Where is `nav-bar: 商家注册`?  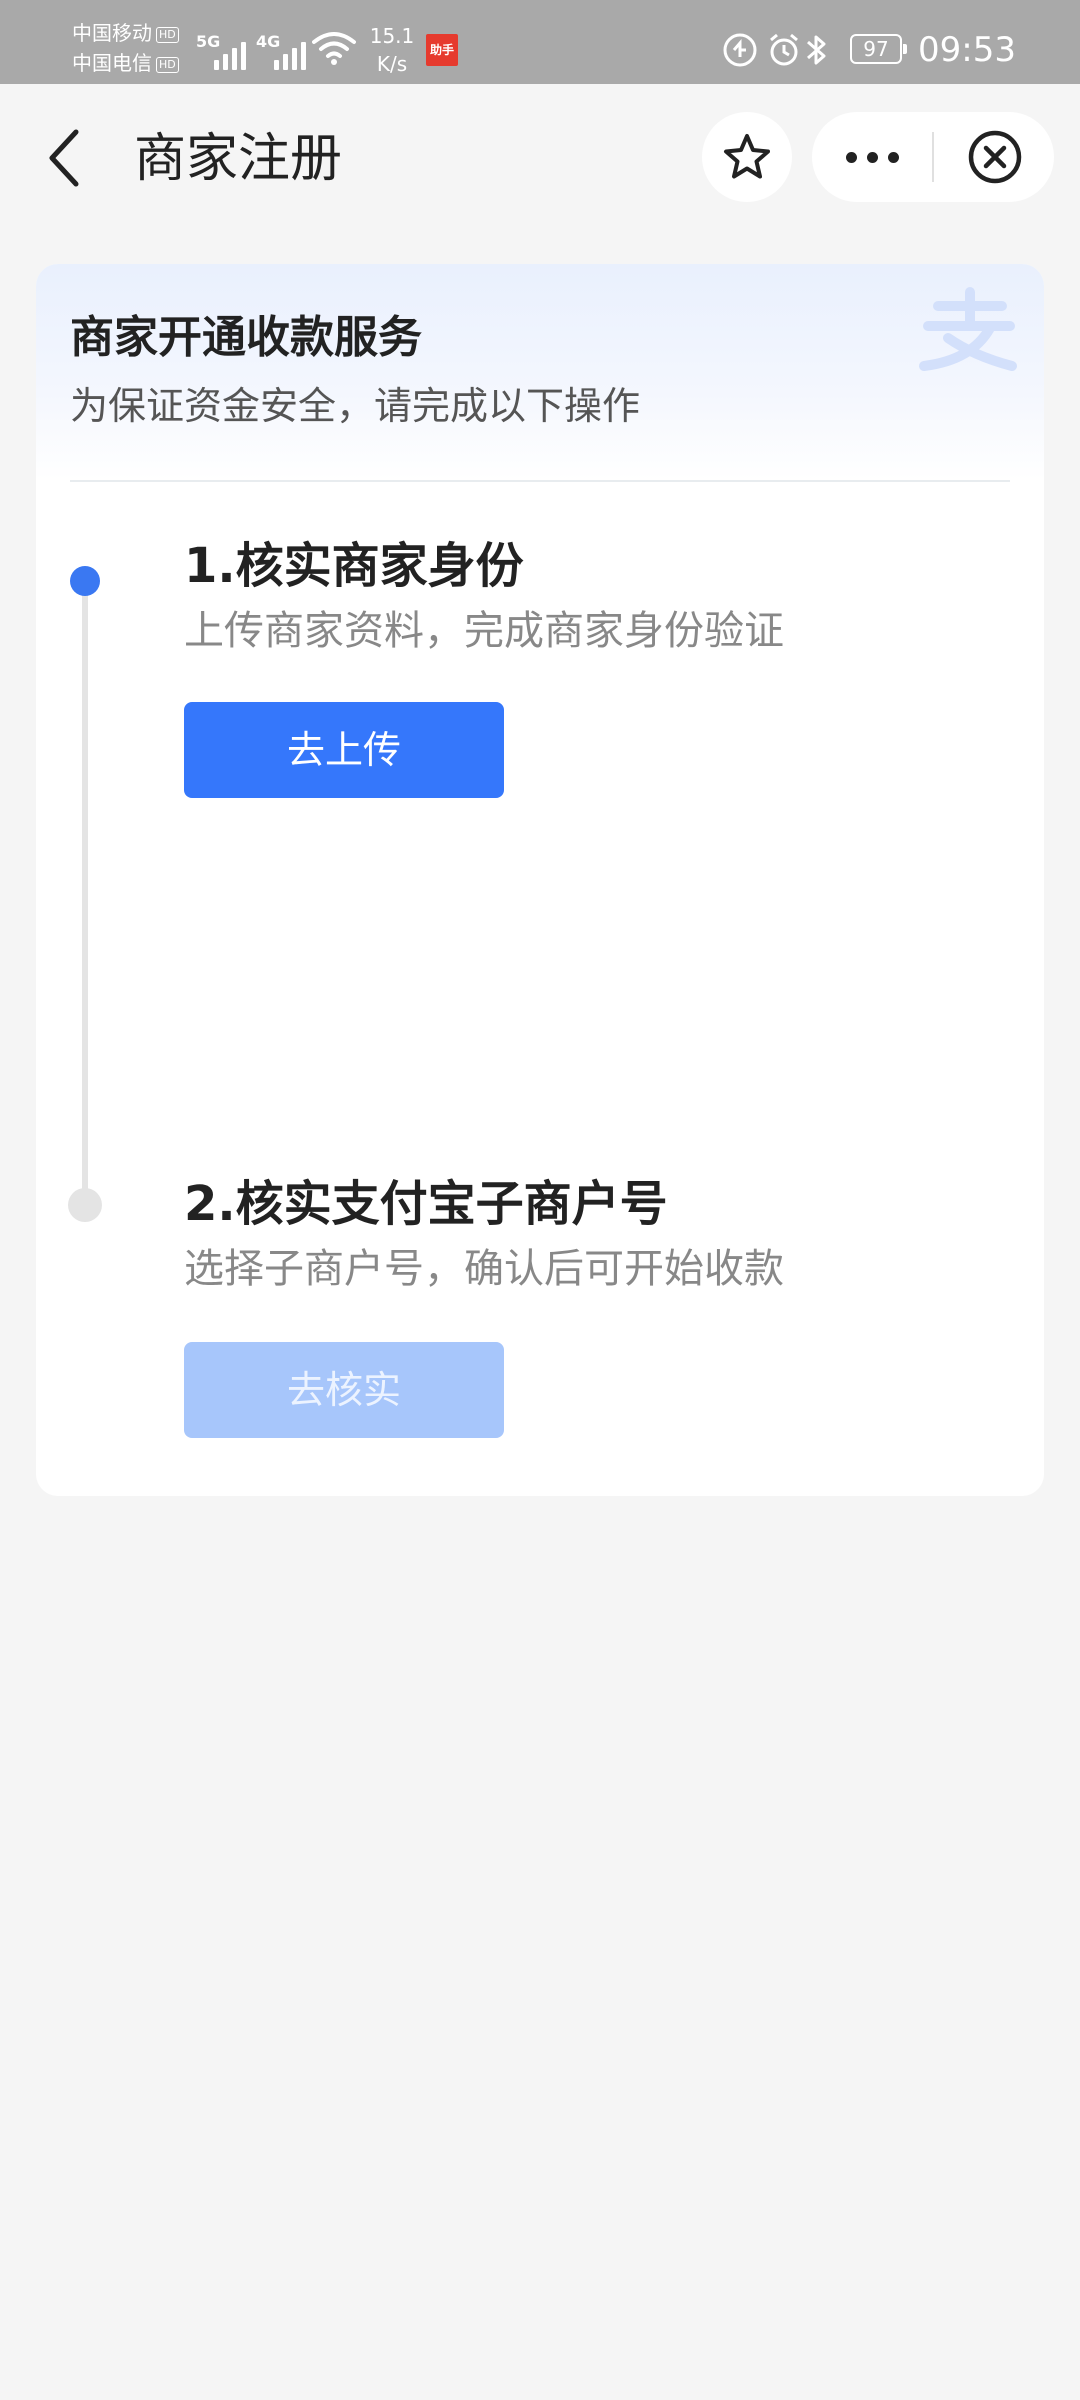 nav-bar: 商家注册 is located at coordinates (540, 156).